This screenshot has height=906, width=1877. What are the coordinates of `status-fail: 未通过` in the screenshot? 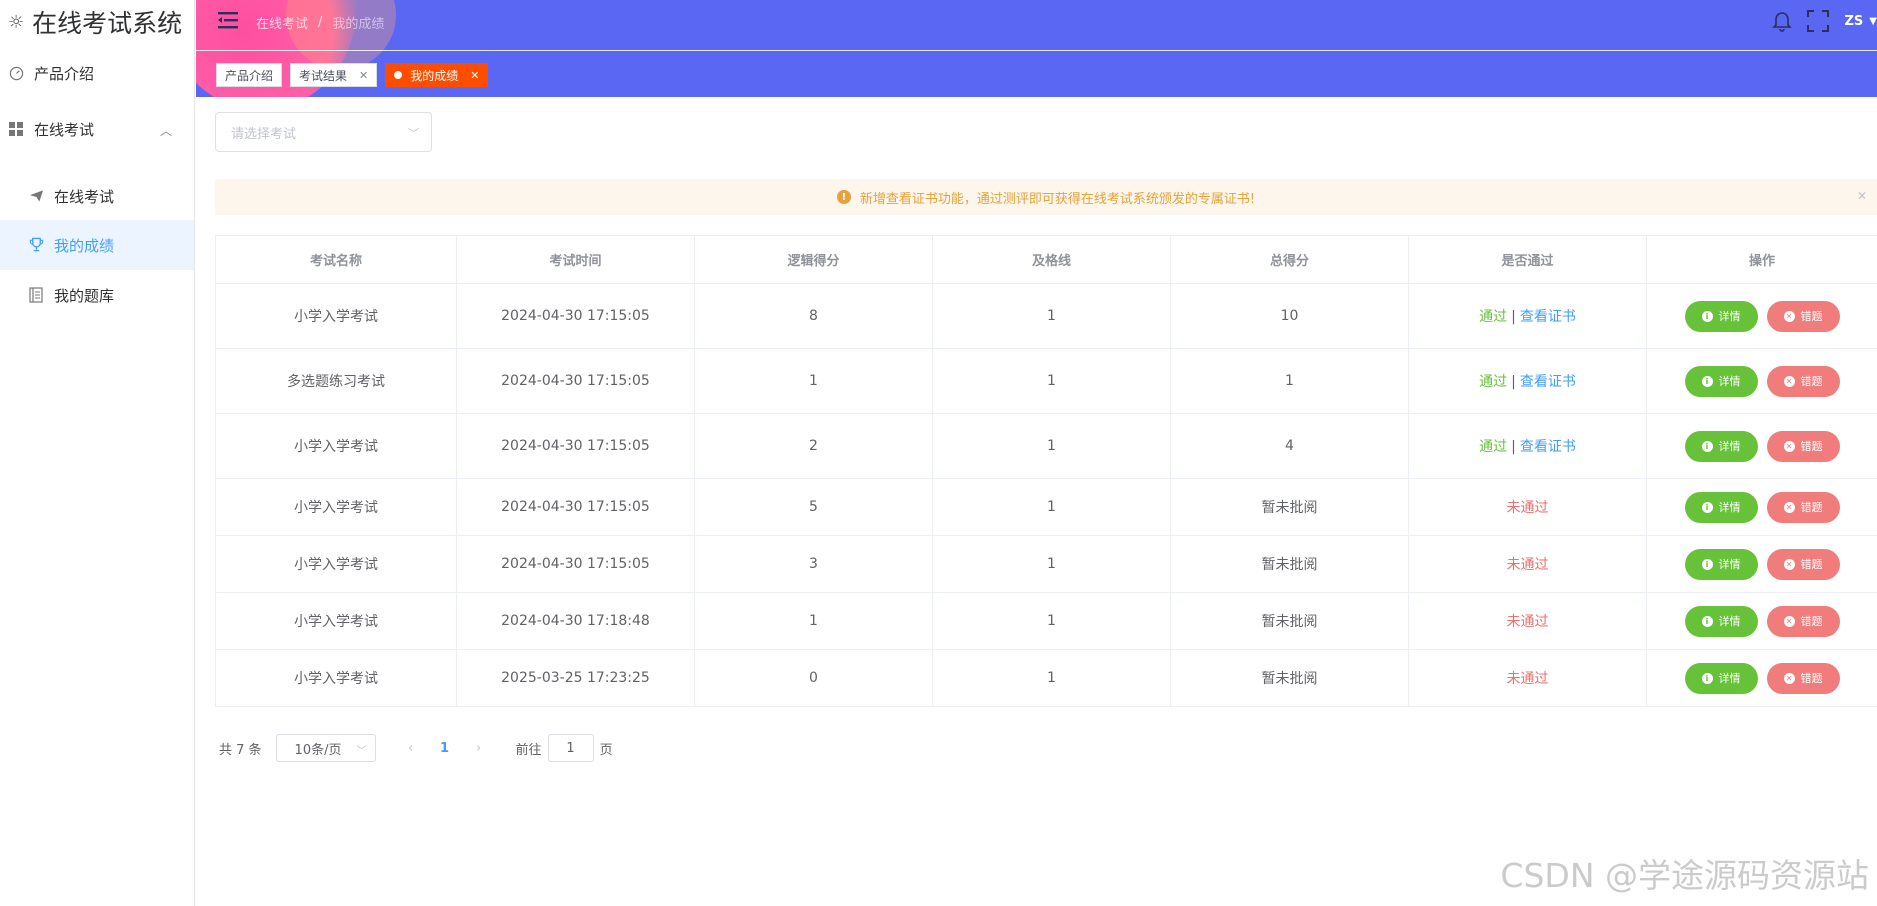 It's located at (1527, 565).